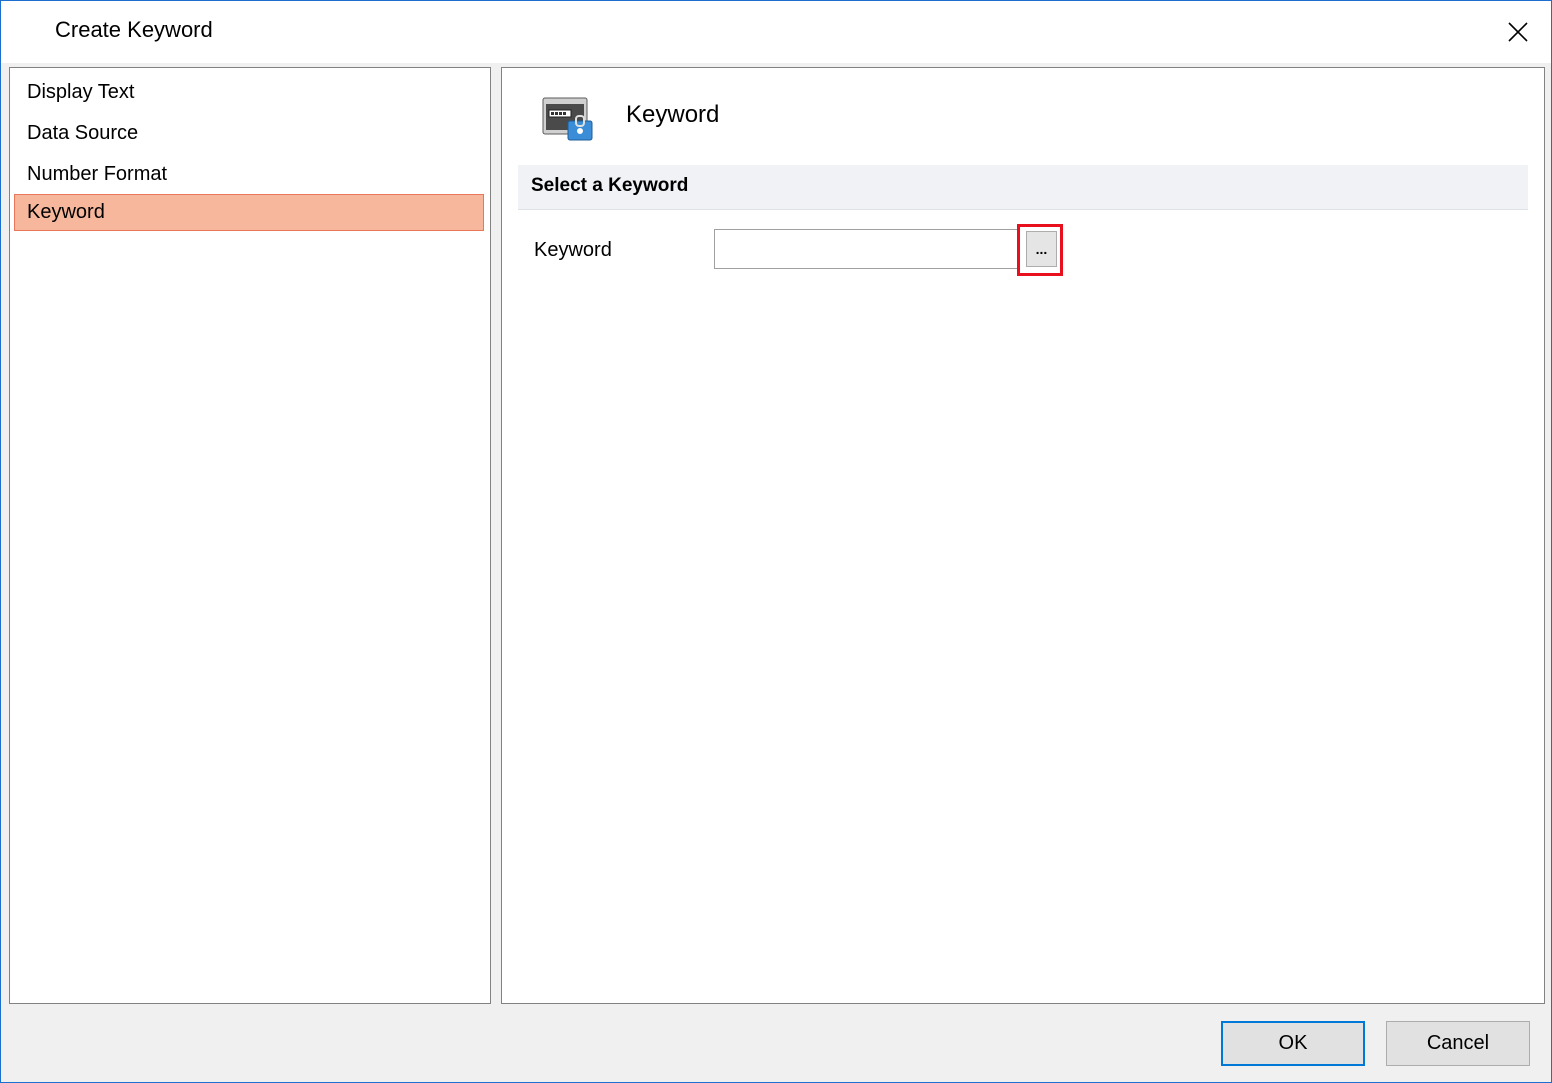 This screenshot has width=1552, height=1083. What do you see at coordinates (249, 92) in the screenshot?
I see `nav-item-display-text: Display Text` at bounding box center [249, 92].